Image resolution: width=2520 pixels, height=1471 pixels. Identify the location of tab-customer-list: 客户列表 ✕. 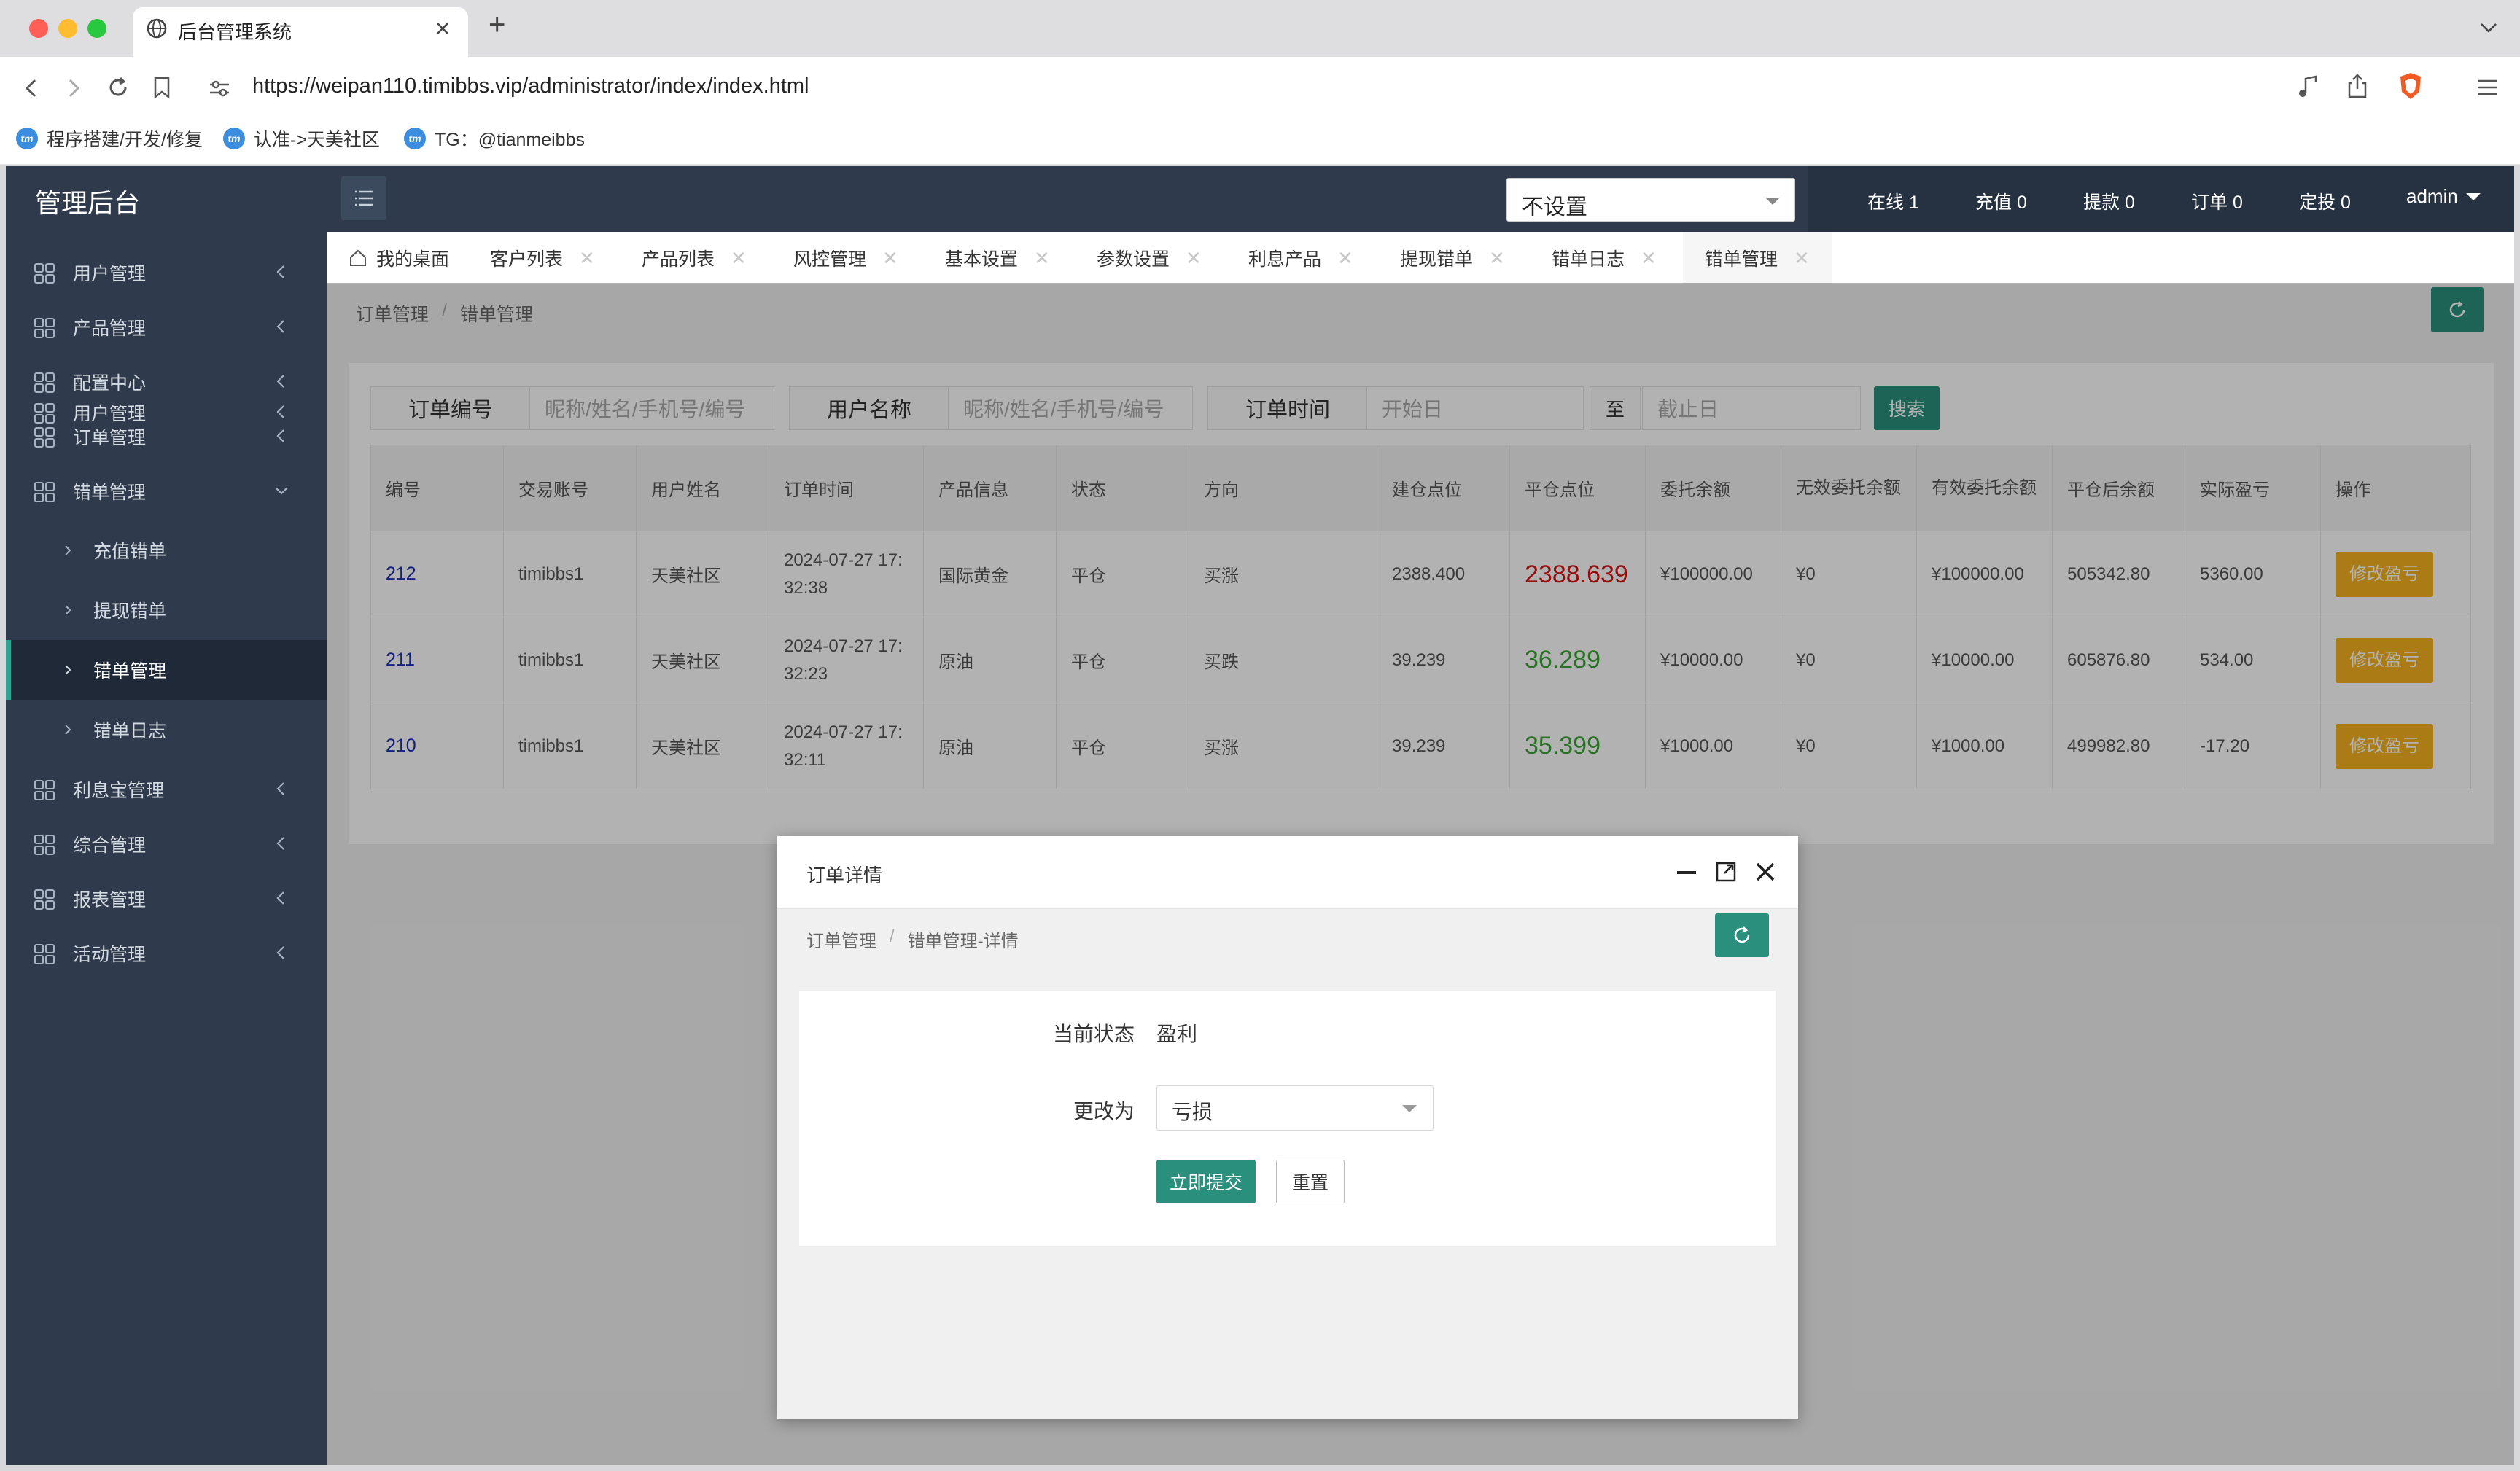
(542, 258).